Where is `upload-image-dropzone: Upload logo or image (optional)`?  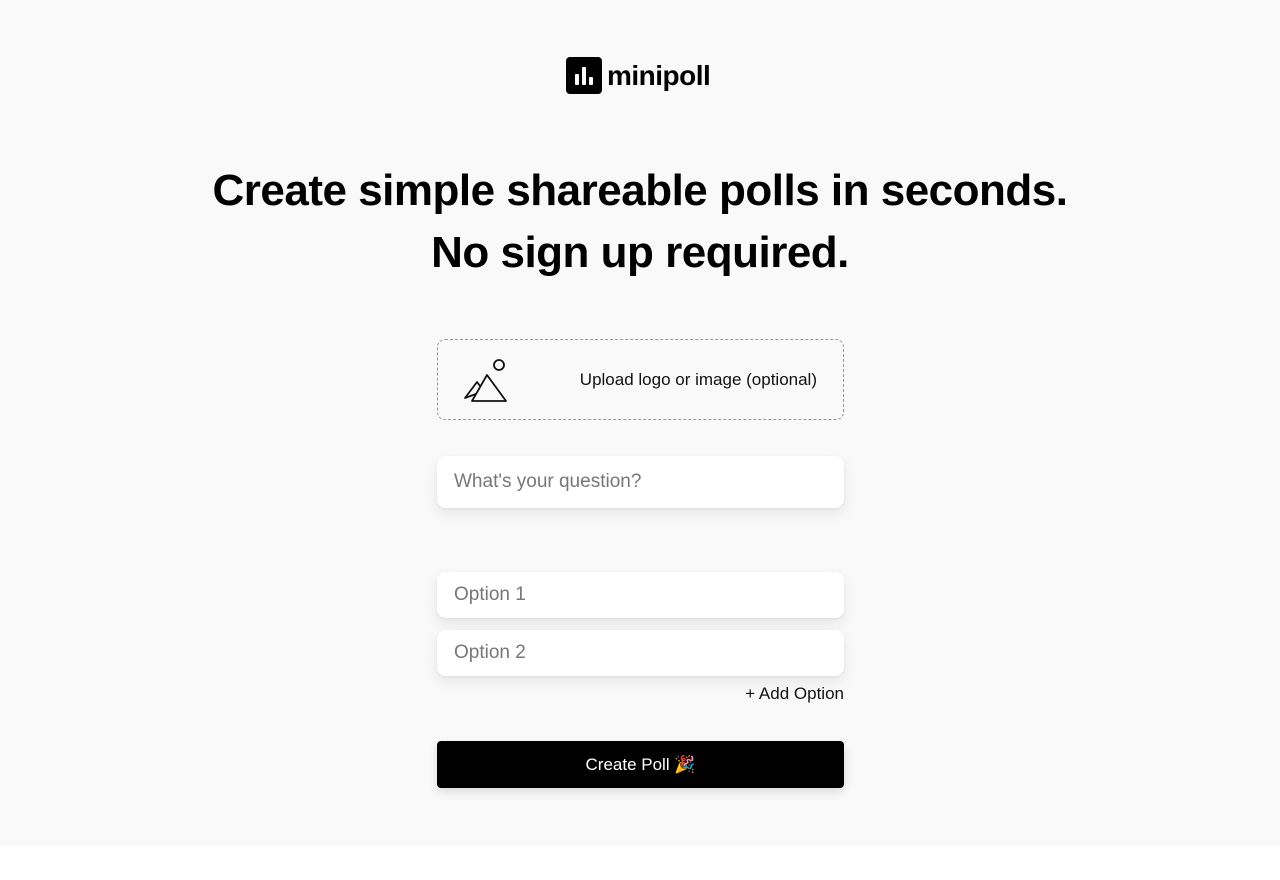 upload-image-dropzone: Upload logo or image (optional) is located at coordinates (640, 379).